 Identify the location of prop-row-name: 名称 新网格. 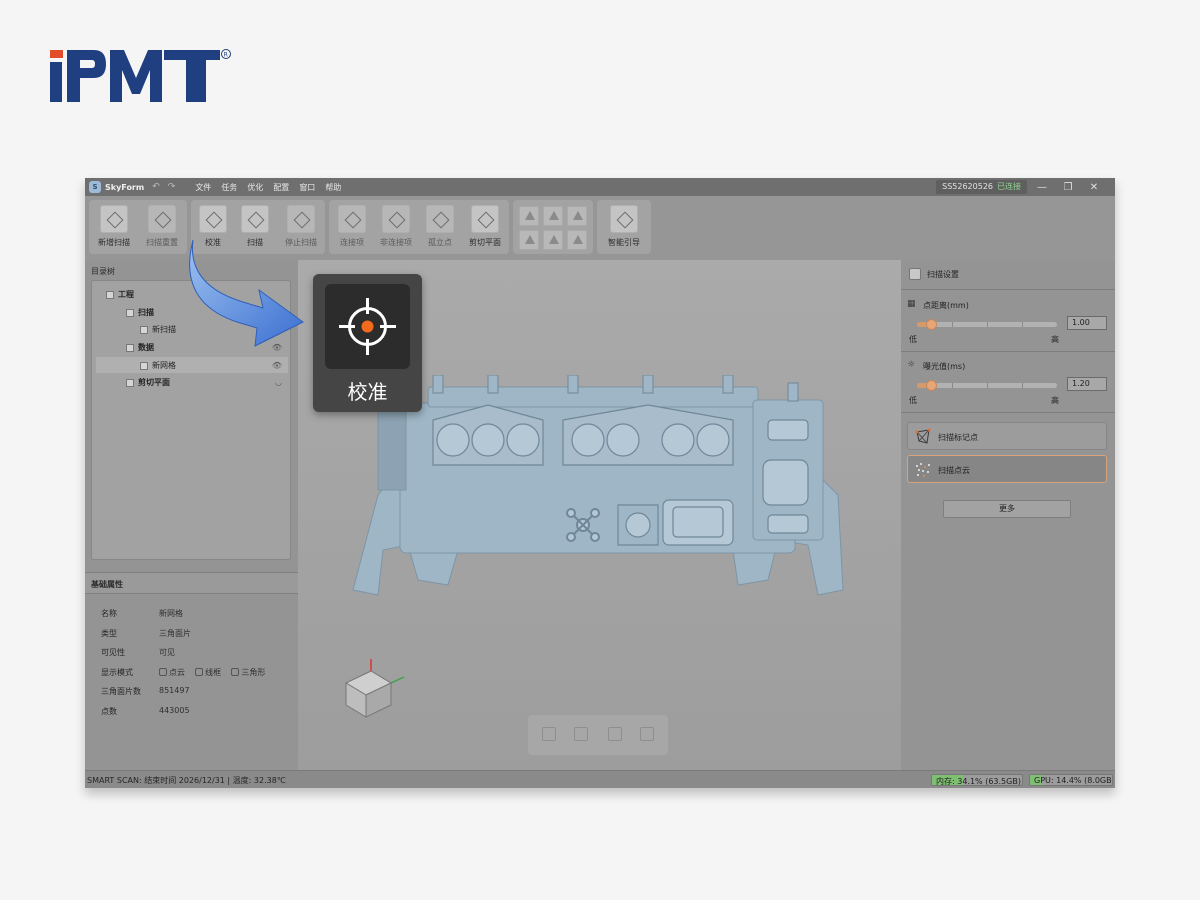
(196, 613).